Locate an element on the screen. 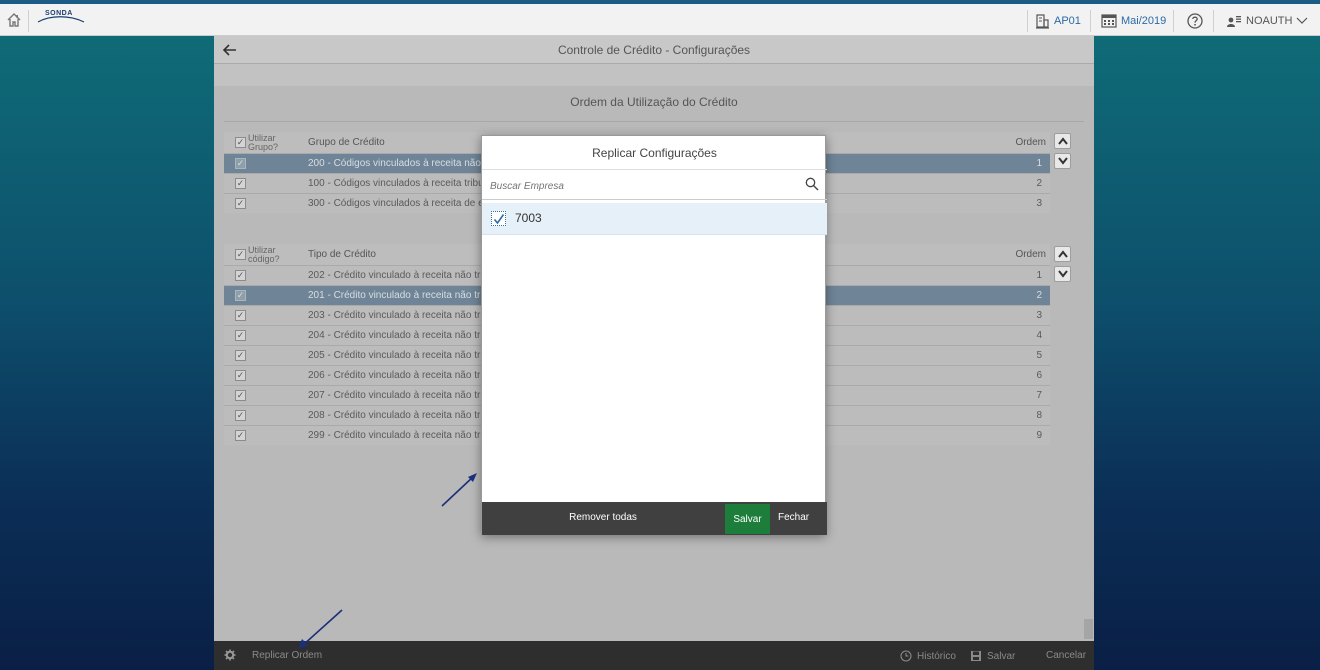 This screenshot has height=670, width=1320. list-item: 7003 is located at coordinates (654, 219).